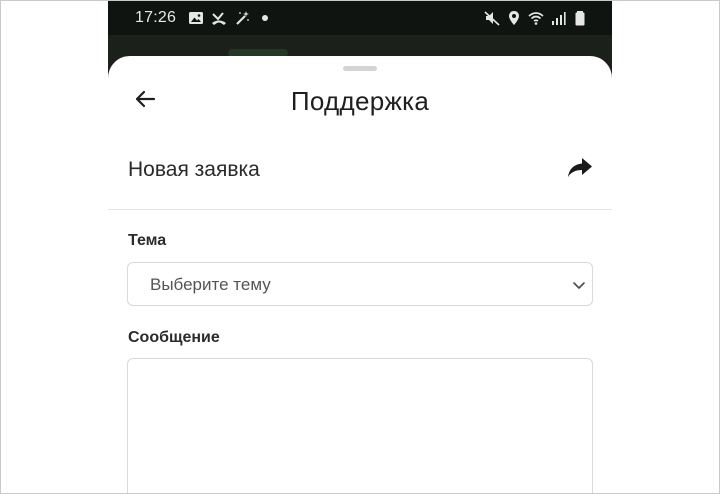 This screenshot has width=720, height=494. What do you see at coordinates (360, 68) in the screenshot?
I see `drag-handle` at bounding box center [360, 68].